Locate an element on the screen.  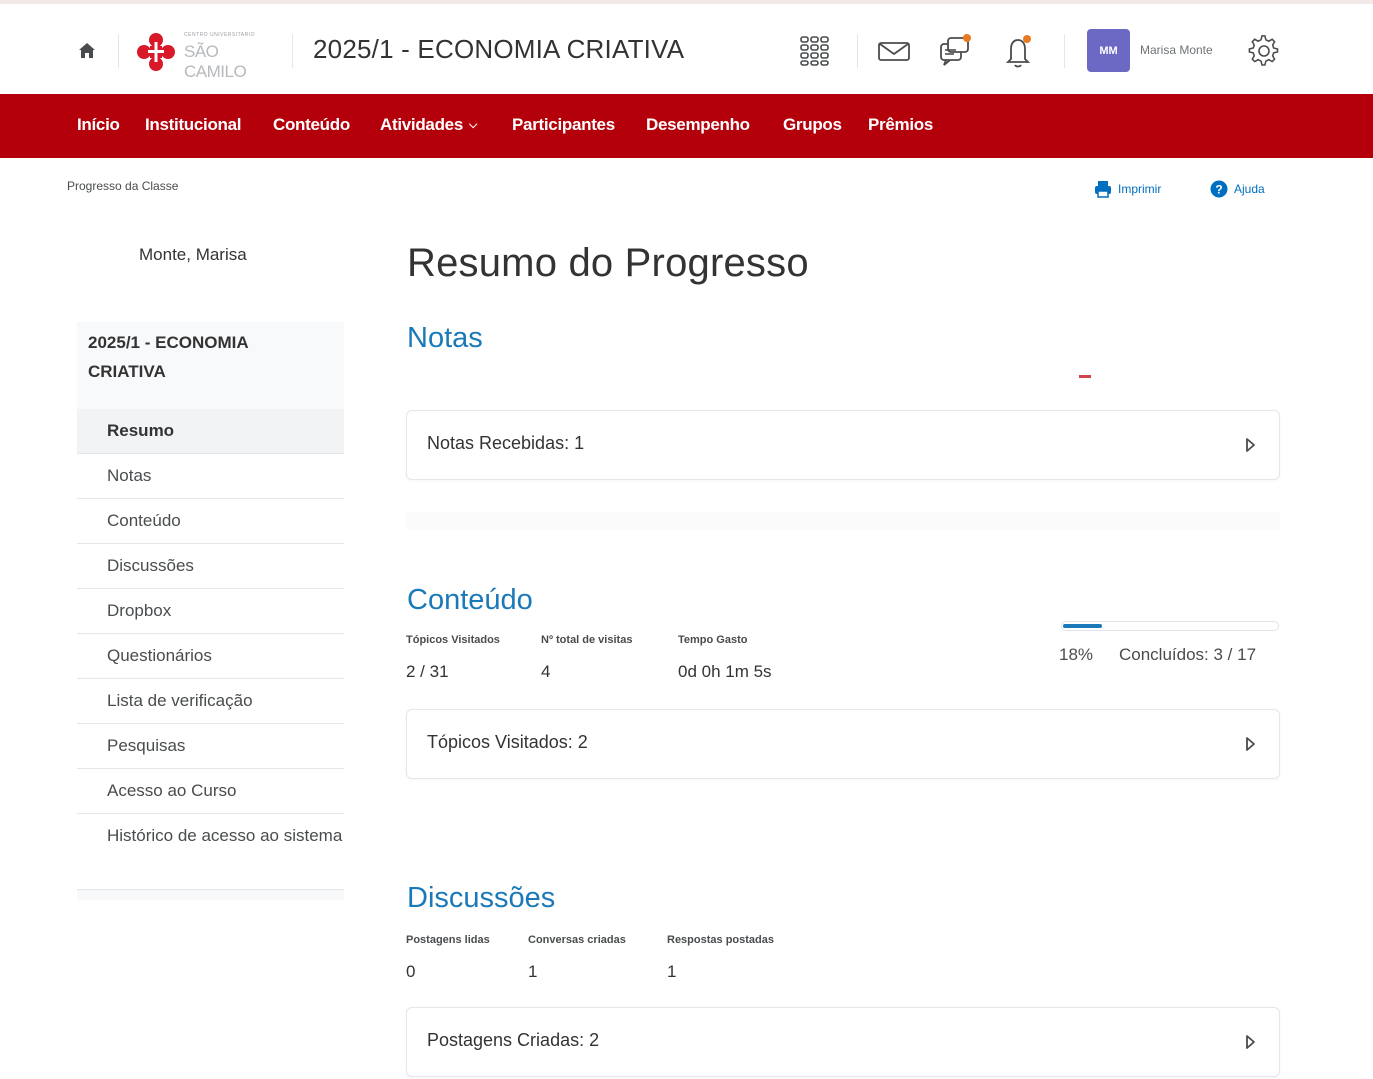
content-progress-bar is located at coordinates (1170, 626).